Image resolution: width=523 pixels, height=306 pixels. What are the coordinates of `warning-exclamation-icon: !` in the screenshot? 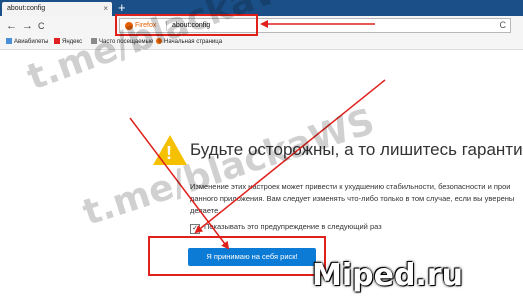 It's located at (169, 153).